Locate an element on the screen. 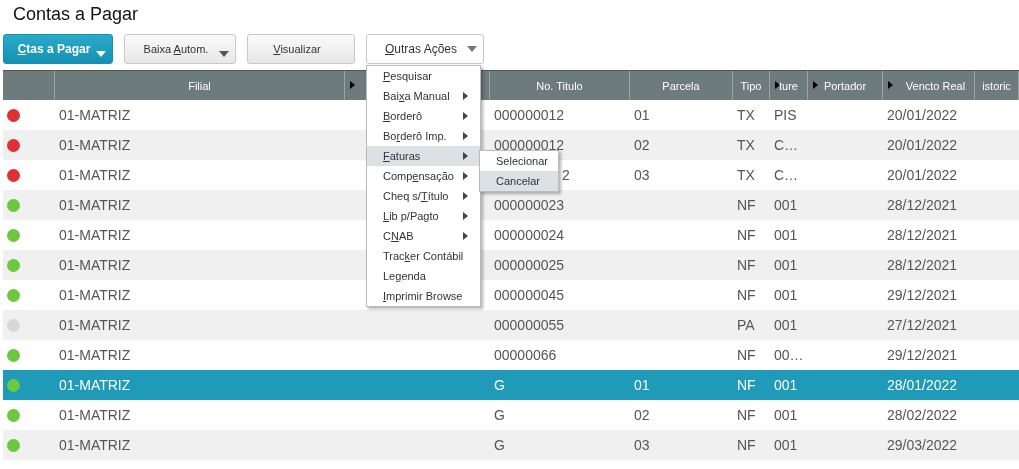 This screenshot has width=1019, height=469. table-cell: 29/03/2022 is located at coordinates (922, 445).